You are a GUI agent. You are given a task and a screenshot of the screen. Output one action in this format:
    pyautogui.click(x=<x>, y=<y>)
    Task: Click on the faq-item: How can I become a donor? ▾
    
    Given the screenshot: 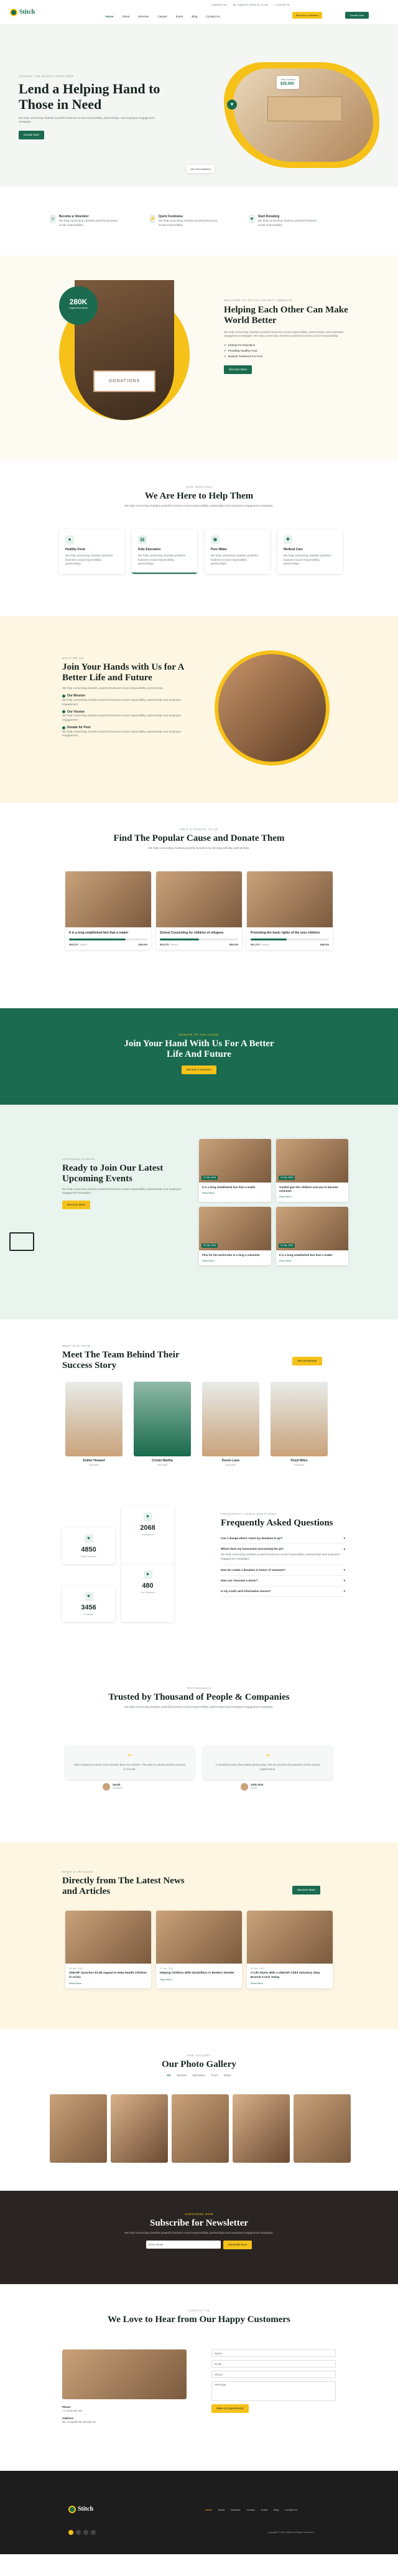 What is the action you would take?
    pyautogui.click(x=283, y=1581)
    